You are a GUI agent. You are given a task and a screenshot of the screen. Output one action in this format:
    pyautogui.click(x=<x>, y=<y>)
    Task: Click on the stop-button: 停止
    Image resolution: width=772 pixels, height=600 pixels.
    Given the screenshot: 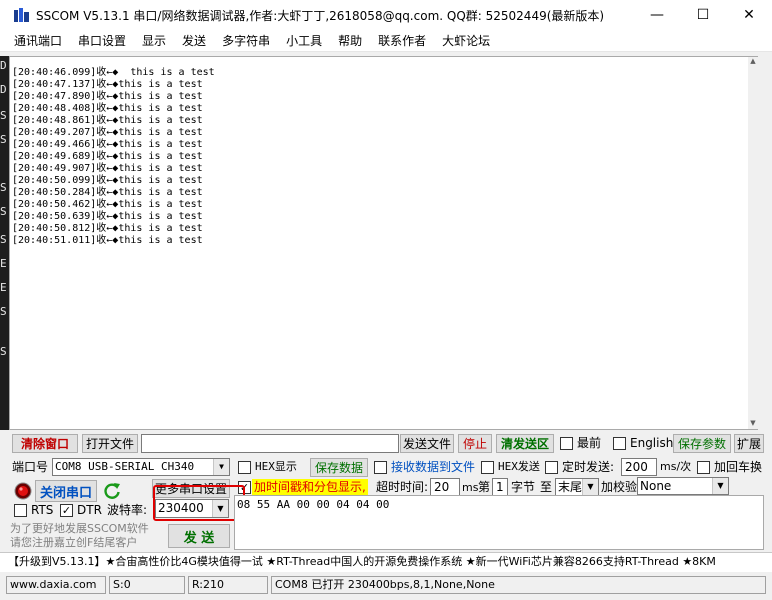 What is the action you would take?
    pyautogui.click(x=475, y=443)
    